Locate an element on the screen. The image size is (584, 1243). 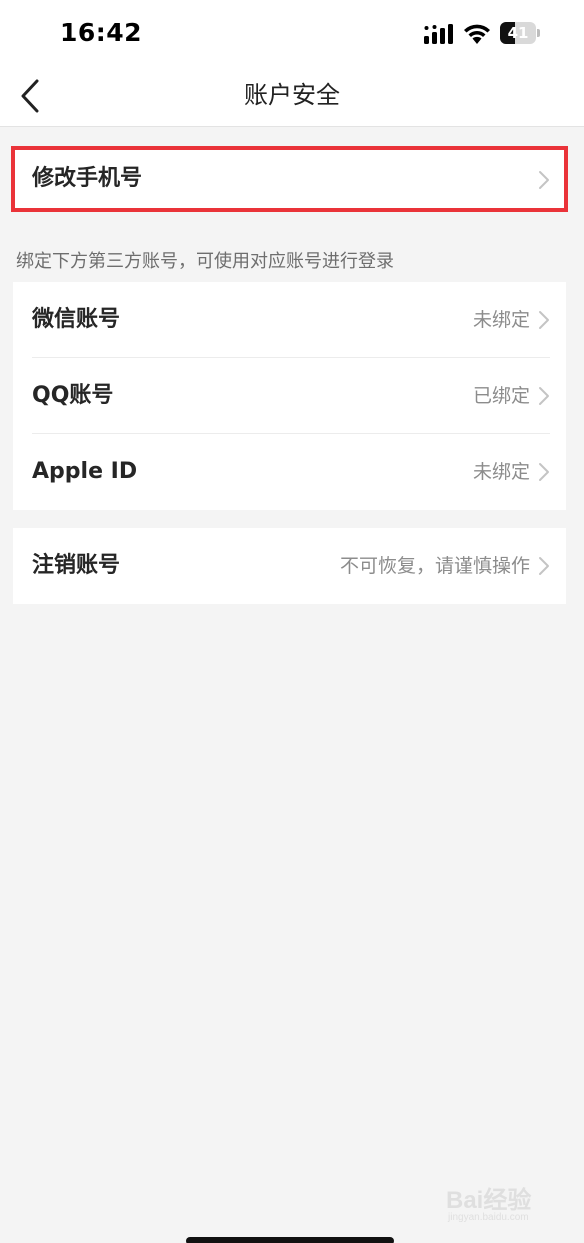
back-button is located at coordinates (30, 96).